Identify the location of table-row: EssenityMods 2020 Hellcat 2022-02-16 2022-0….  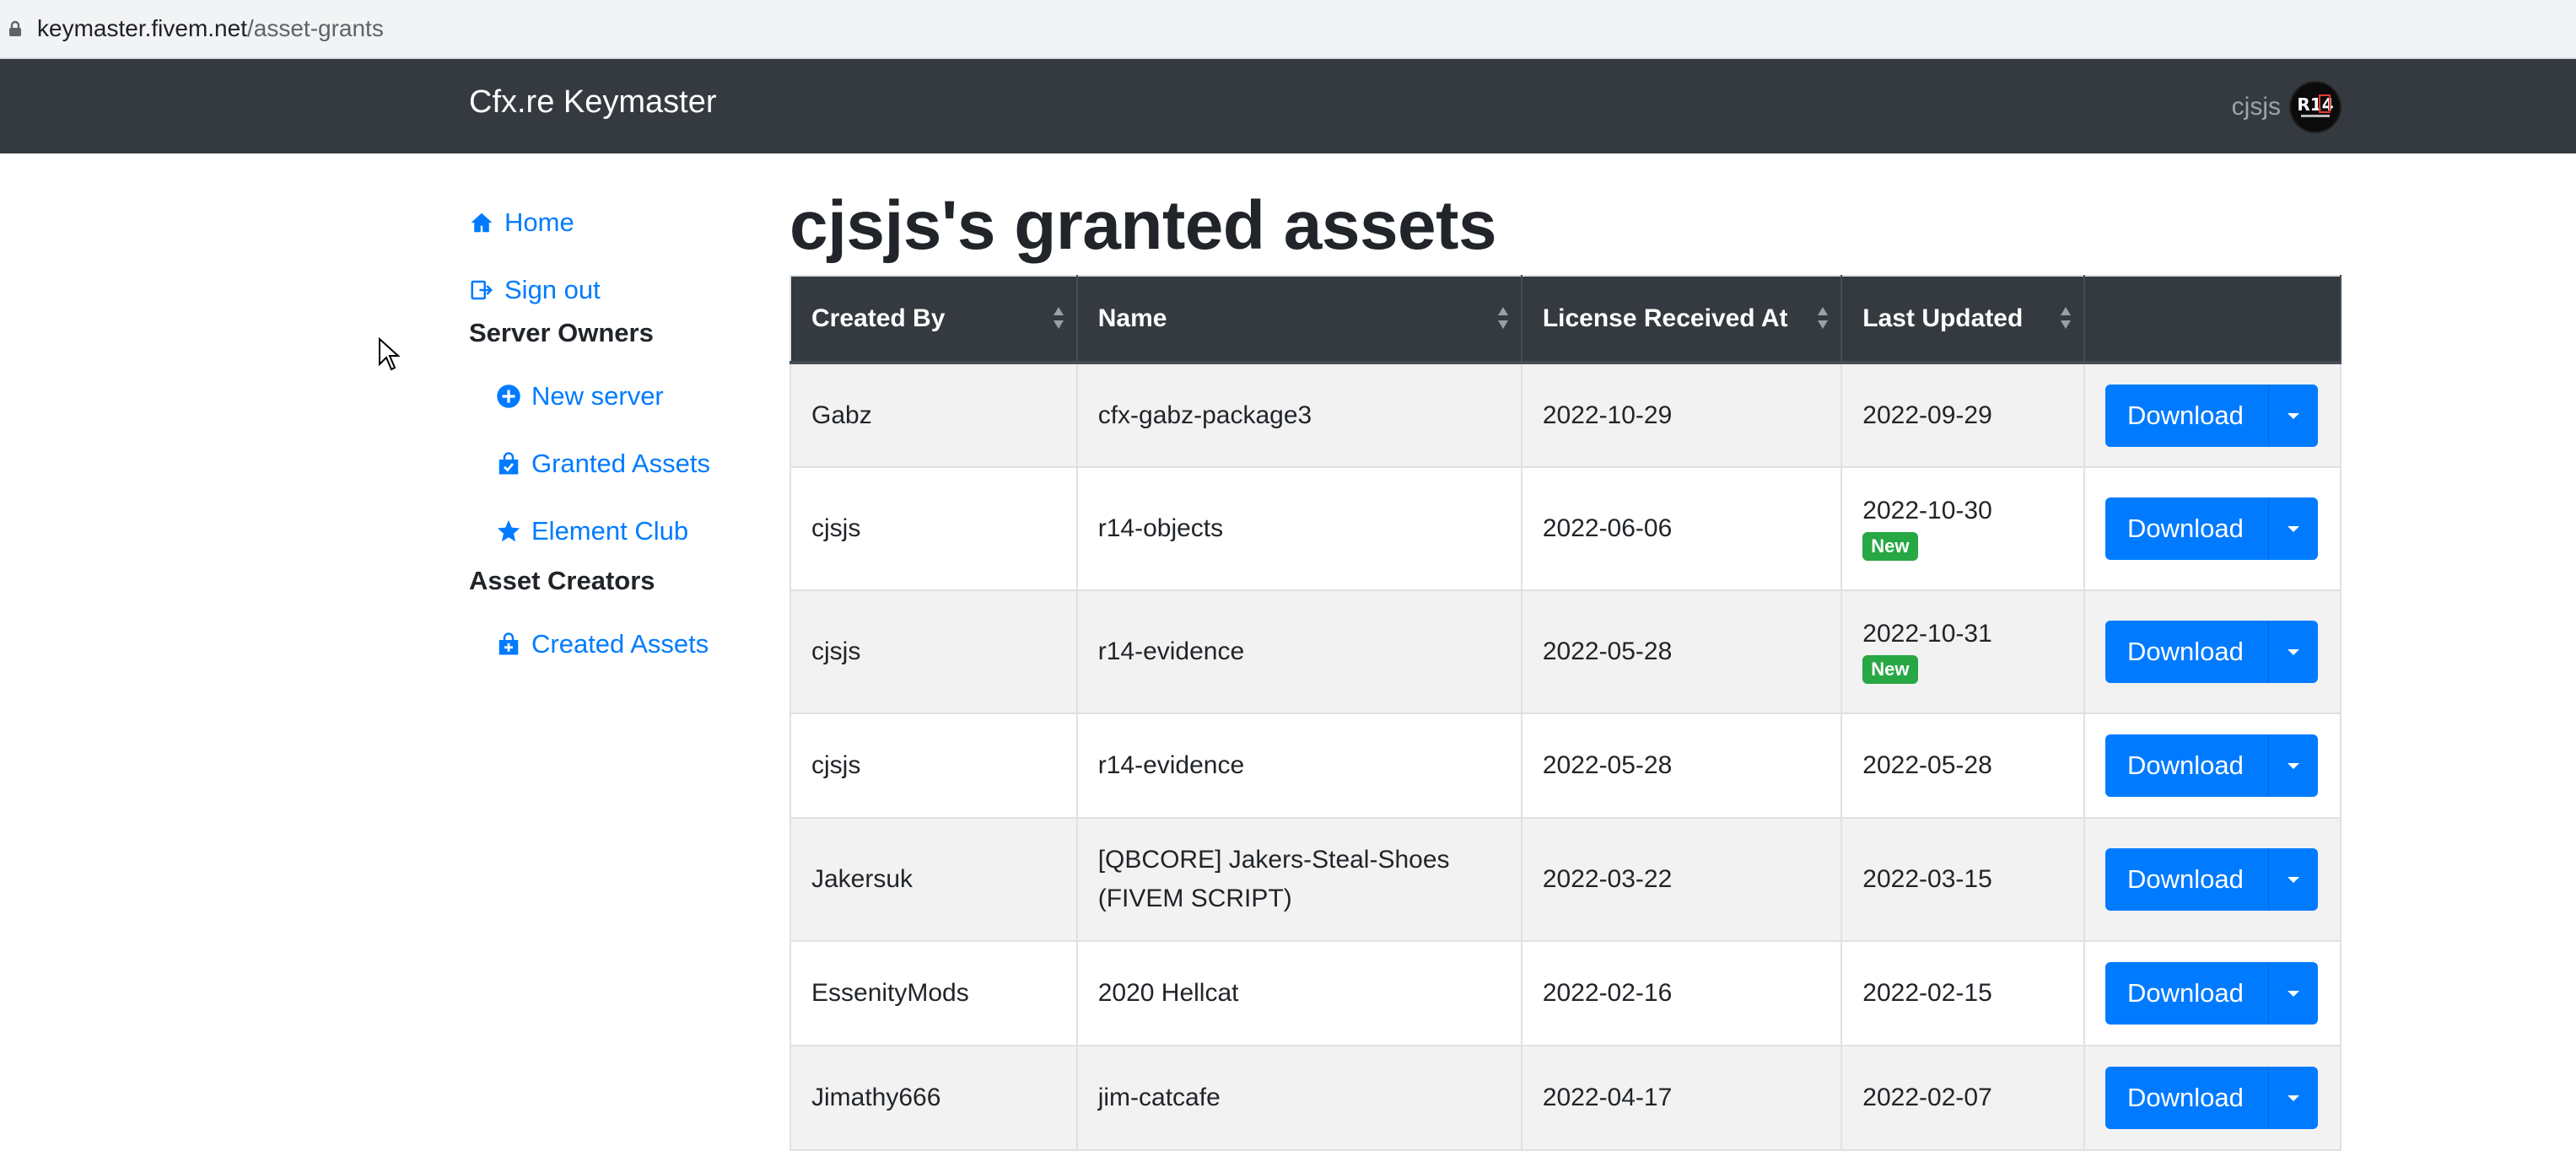
(1566, 993).